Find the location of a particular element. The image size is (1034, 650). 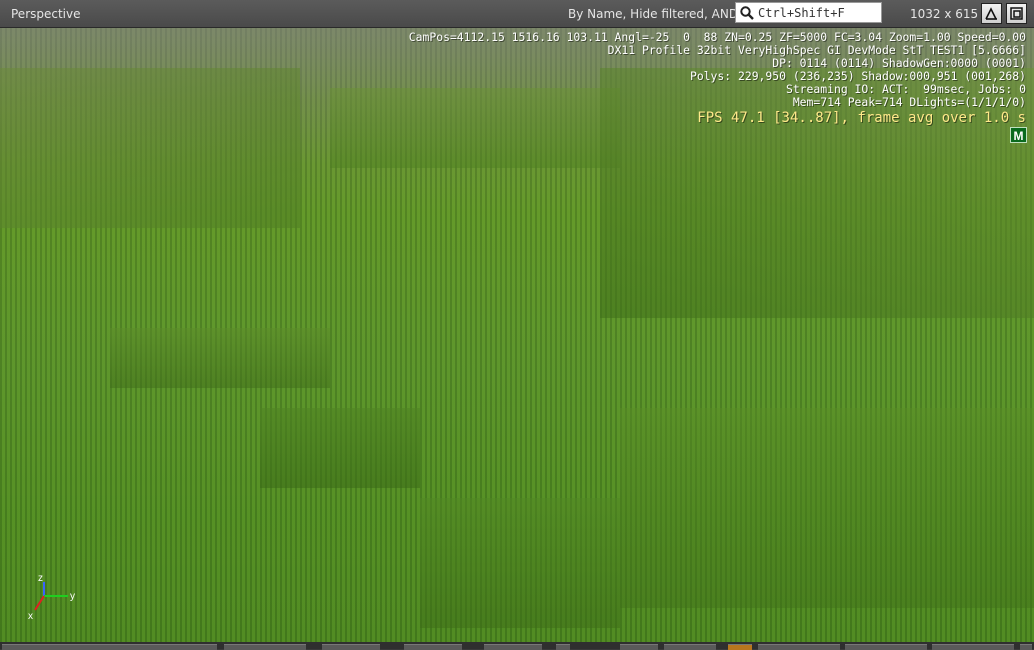

filter-mode-label: By Name, Hide filtered, AND is located at coordinates (653, 14).